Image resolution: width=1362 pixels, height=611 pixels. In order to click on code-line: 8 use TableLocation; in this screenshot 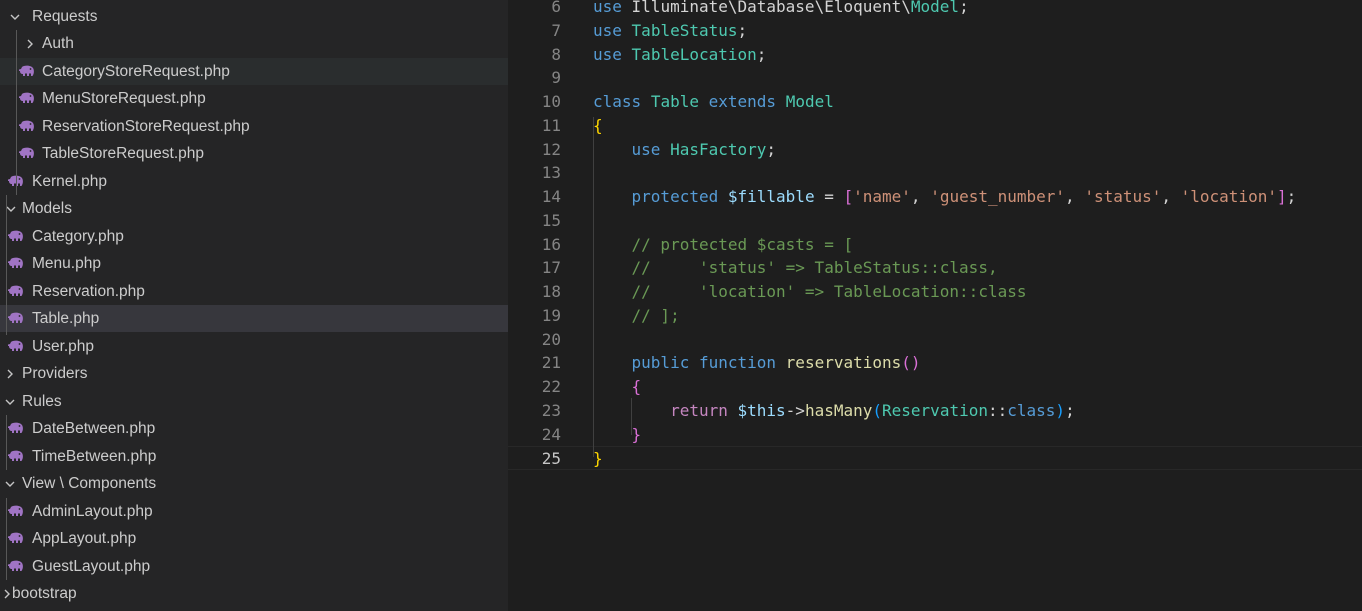, I will do `click(935, 55)`.